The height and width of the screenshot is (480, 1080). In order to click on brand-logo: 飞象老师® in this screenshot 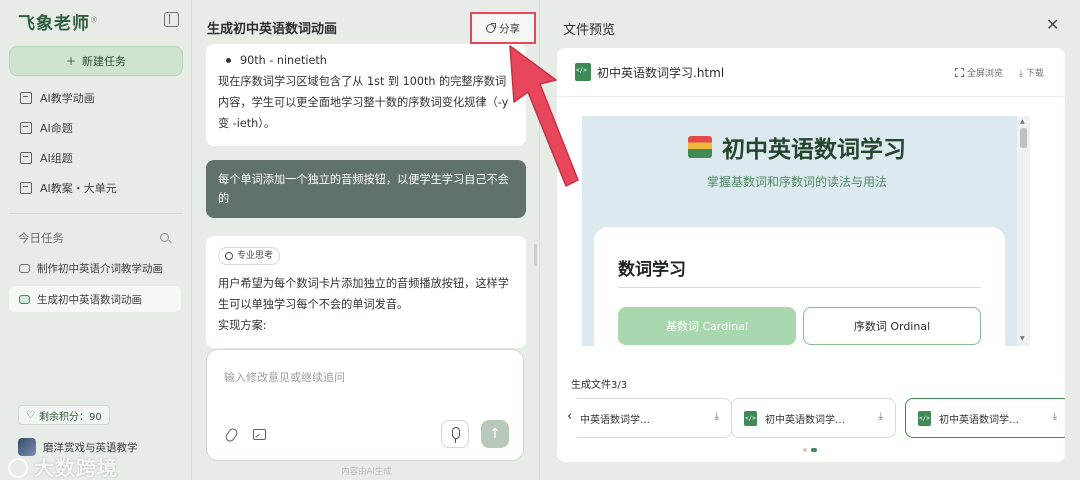, I will do `click(58, 21)`.